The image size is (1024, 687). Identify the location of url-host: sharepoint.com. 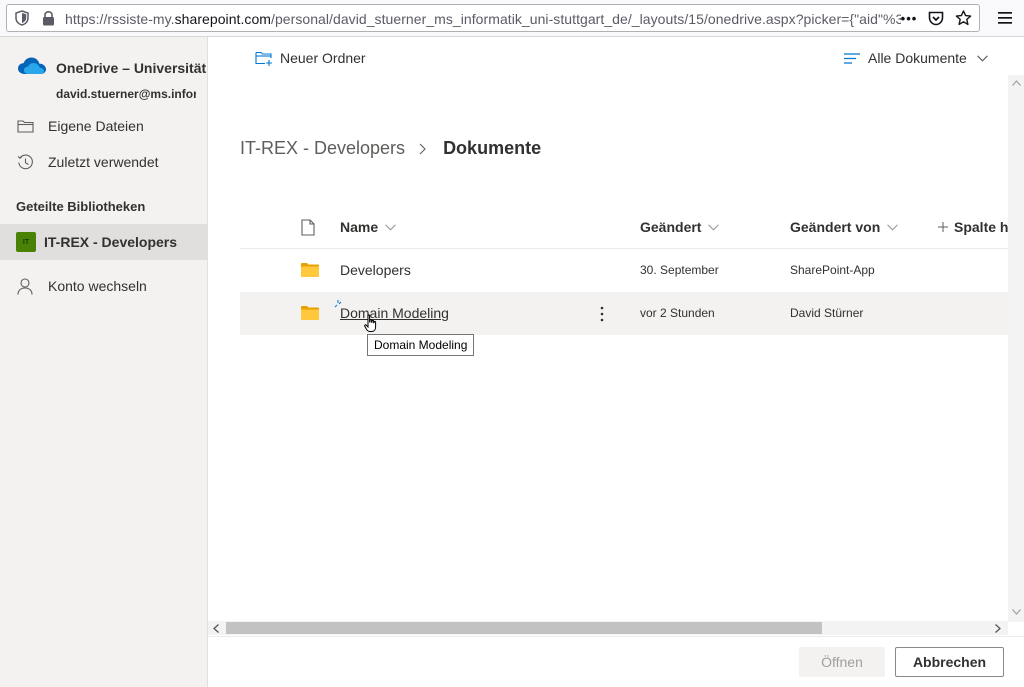
(223, 19).